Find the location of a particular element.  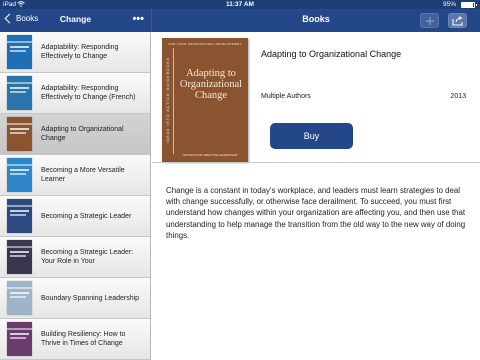

cover-spine-text: IDEAS INTO ACTION GUIDEBOOKS is located at coordinates (168, 100).